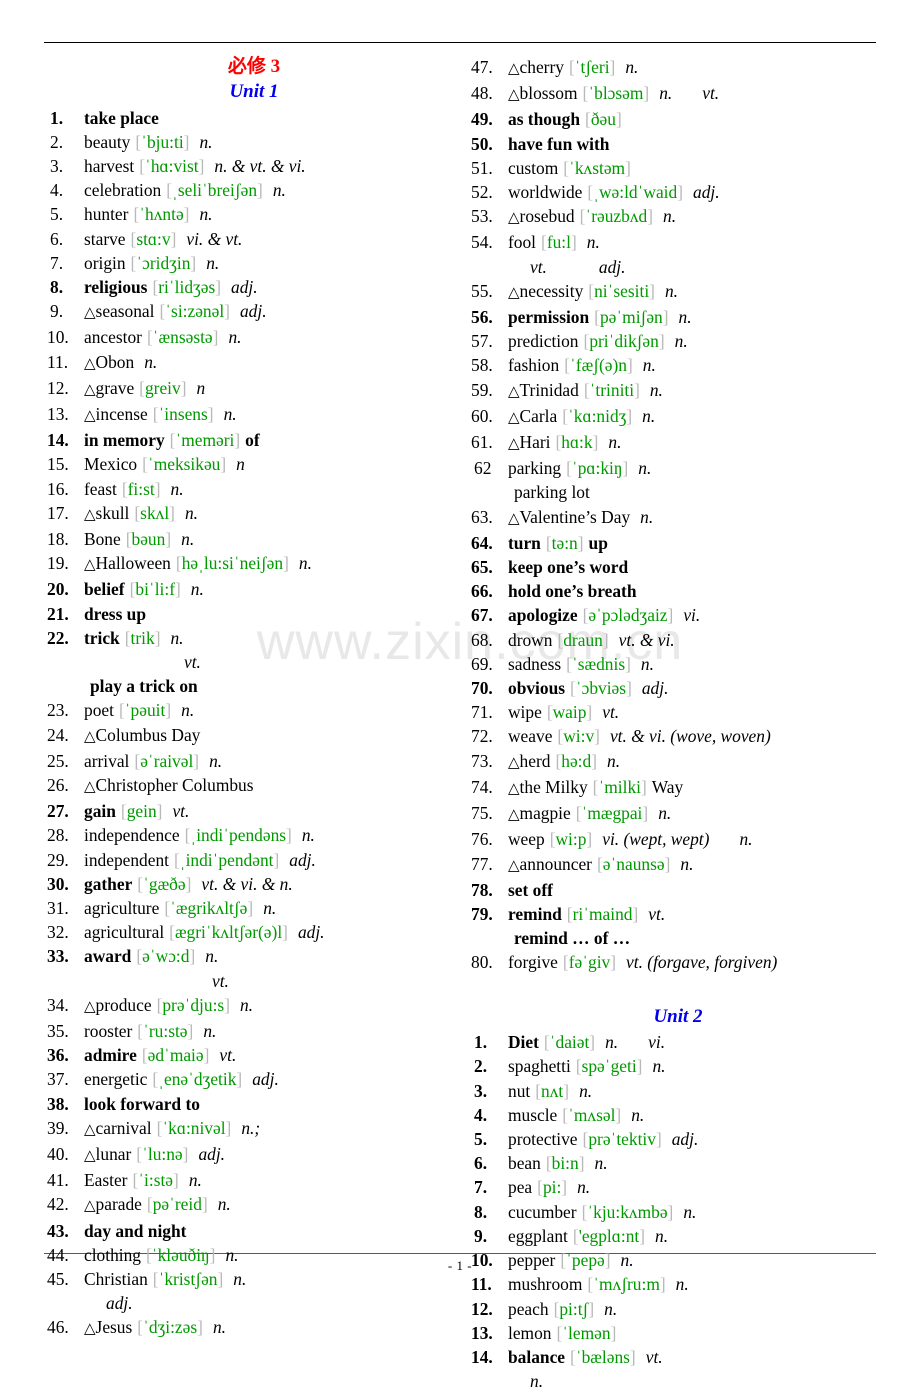  Describe the element at coordinates (166, 761) in the screenshot. I see `entry-phonetic: [əˈraivəl]` at that location.